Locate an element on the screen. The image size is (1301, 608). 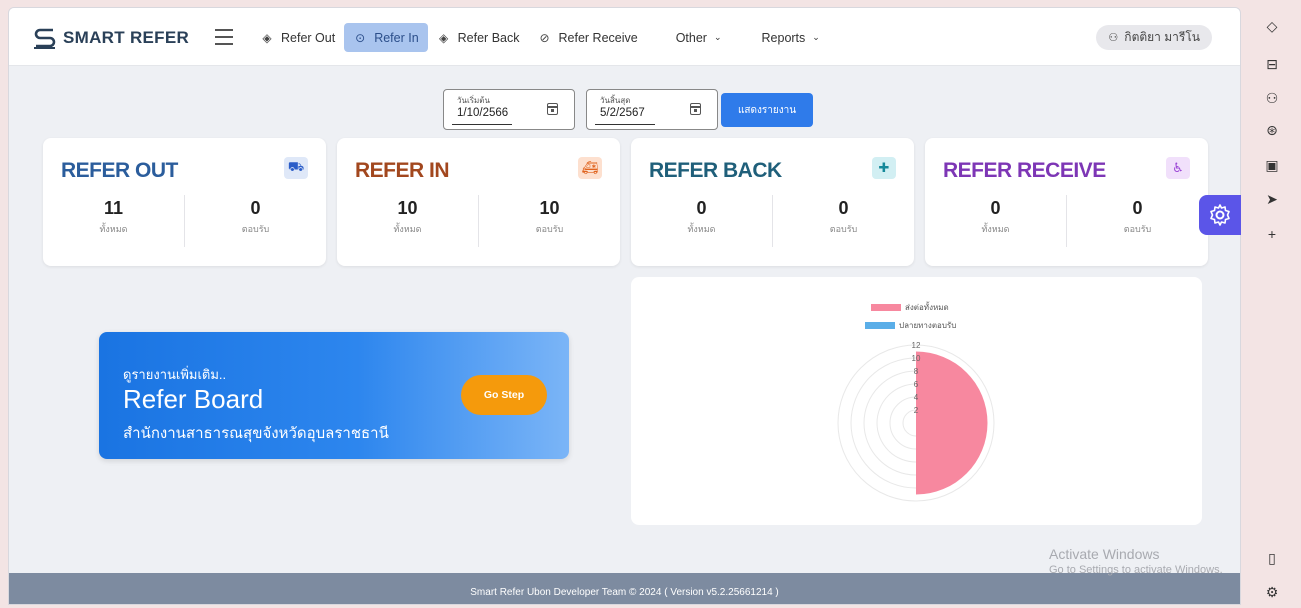
ambulance-icon: 🚑︎ is located at coordinates (590, 168).